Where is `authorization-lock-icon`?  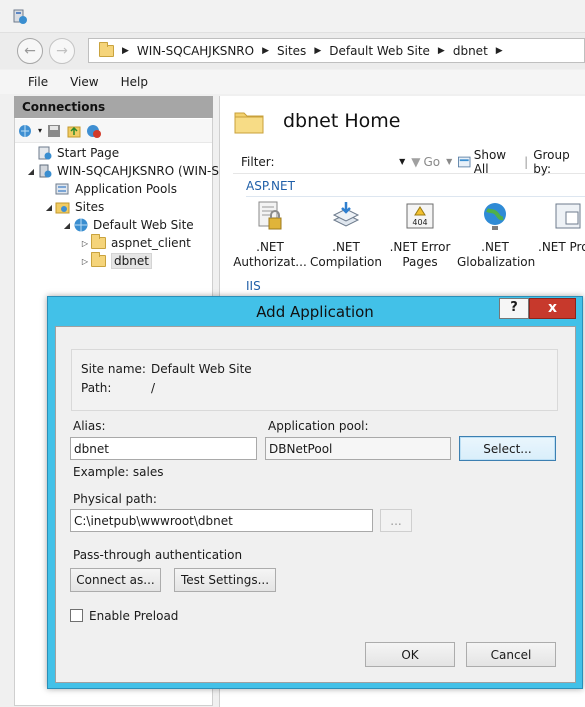
authorization-lock-icon is located at coordinates (270, 215).